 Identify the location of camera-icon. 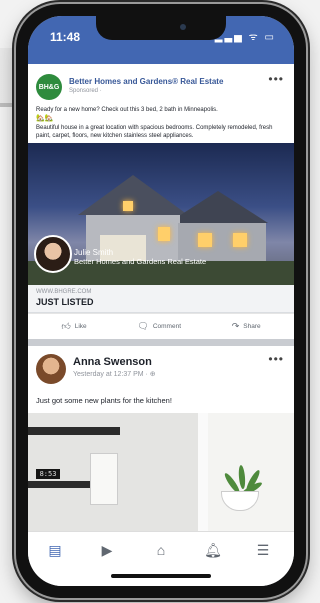
(183, 27).